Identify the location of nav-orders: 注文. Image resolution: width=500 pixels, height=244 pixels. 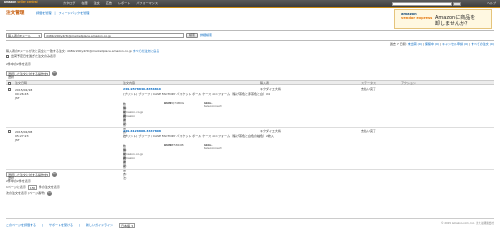
(97, 4).